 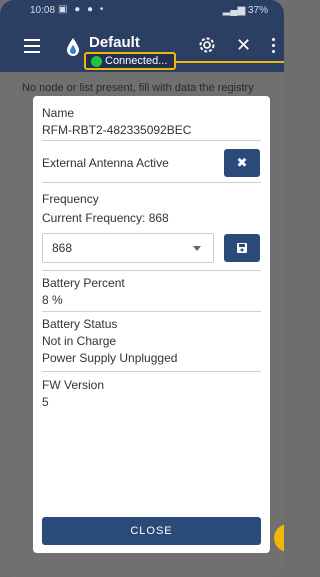 I want to click on floating-action-button, so click(x=279, y=538).